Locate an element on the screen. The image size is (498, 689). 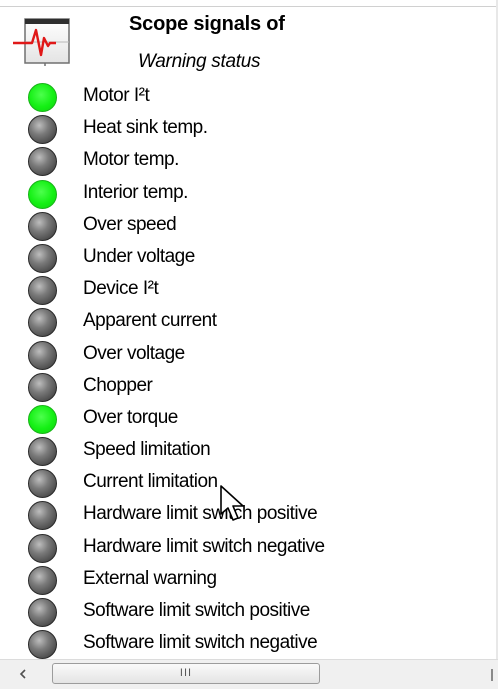
signal-row: Under voltage is located at coordinates (249, 257).